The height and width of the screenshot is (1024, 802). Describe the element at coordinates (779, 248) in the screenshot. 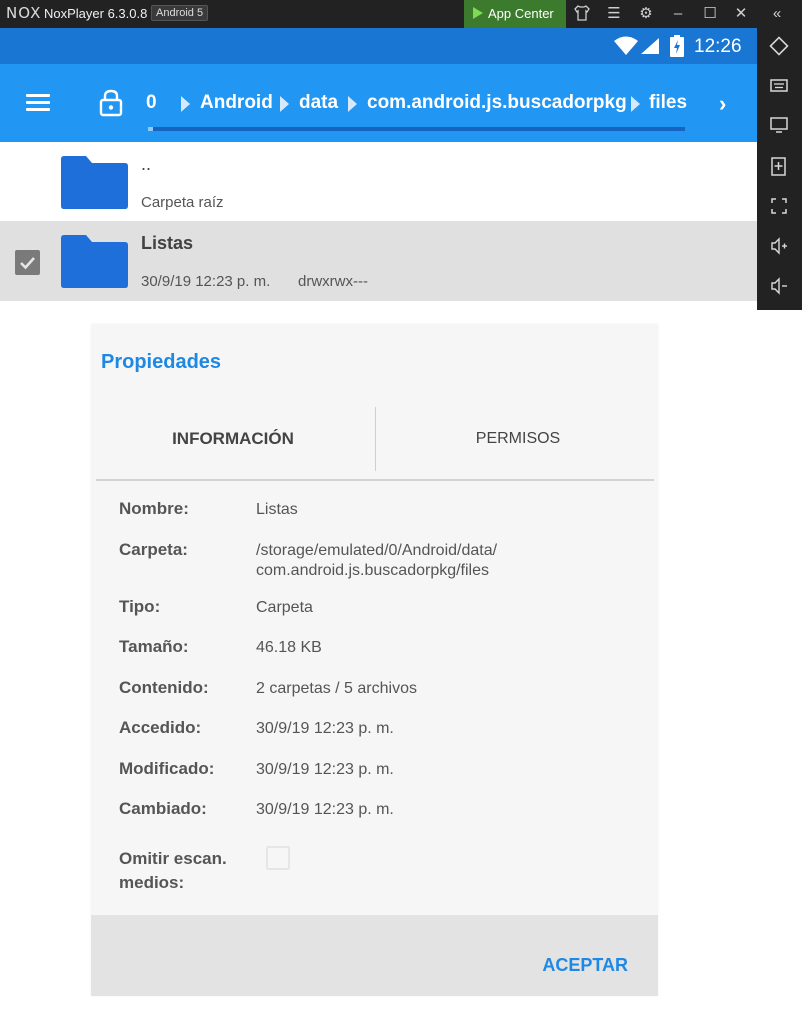

I see `volume-up-icon` at that location.